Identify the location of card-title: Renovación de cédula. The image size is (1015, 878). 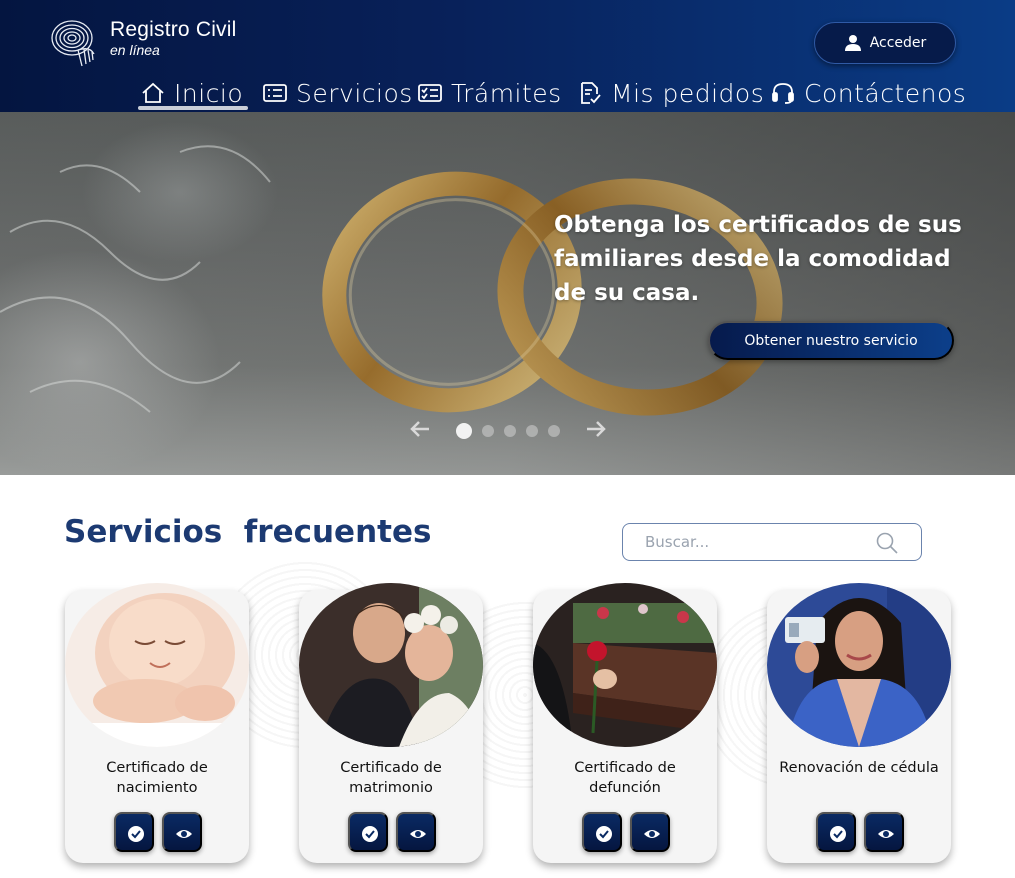
(859, 768).